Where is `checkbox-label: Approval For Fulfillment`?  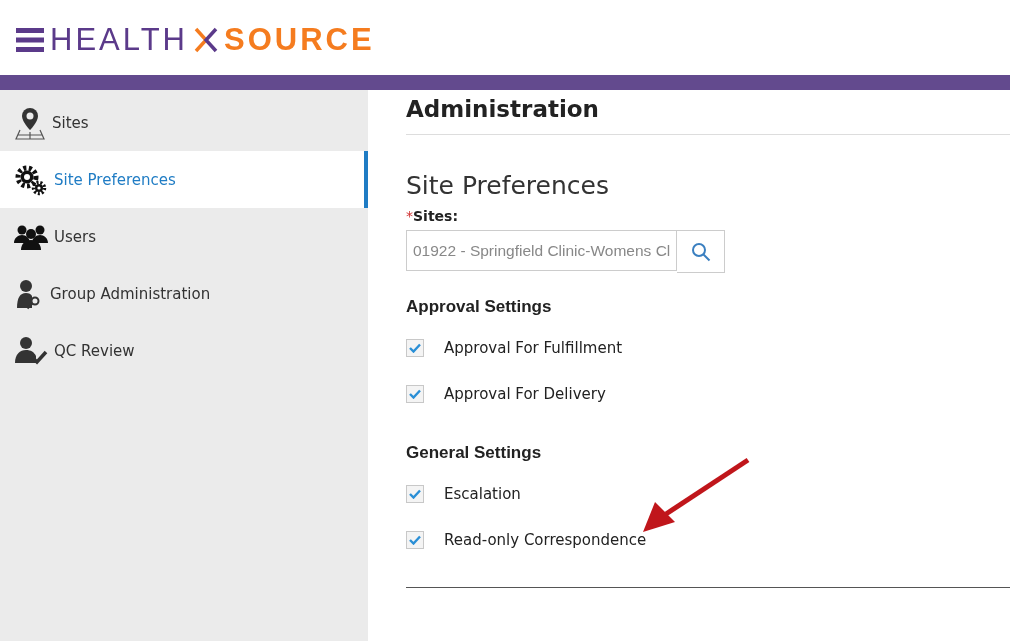 checkbox-label: Approval For Fulfillment is located at coordinates (533, 348).